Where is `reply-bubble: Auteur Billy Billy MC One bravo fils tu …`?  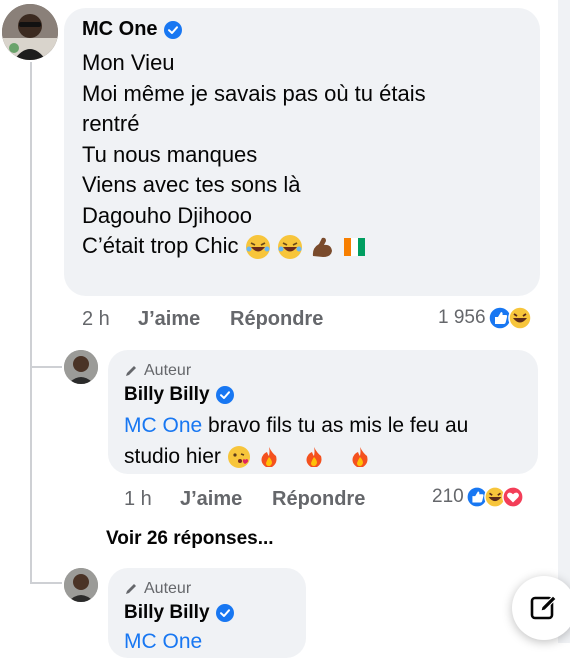 reply-bubble: Auteur Billy Billy MC One bravo fils tu … is located at coordinates (323, 412).